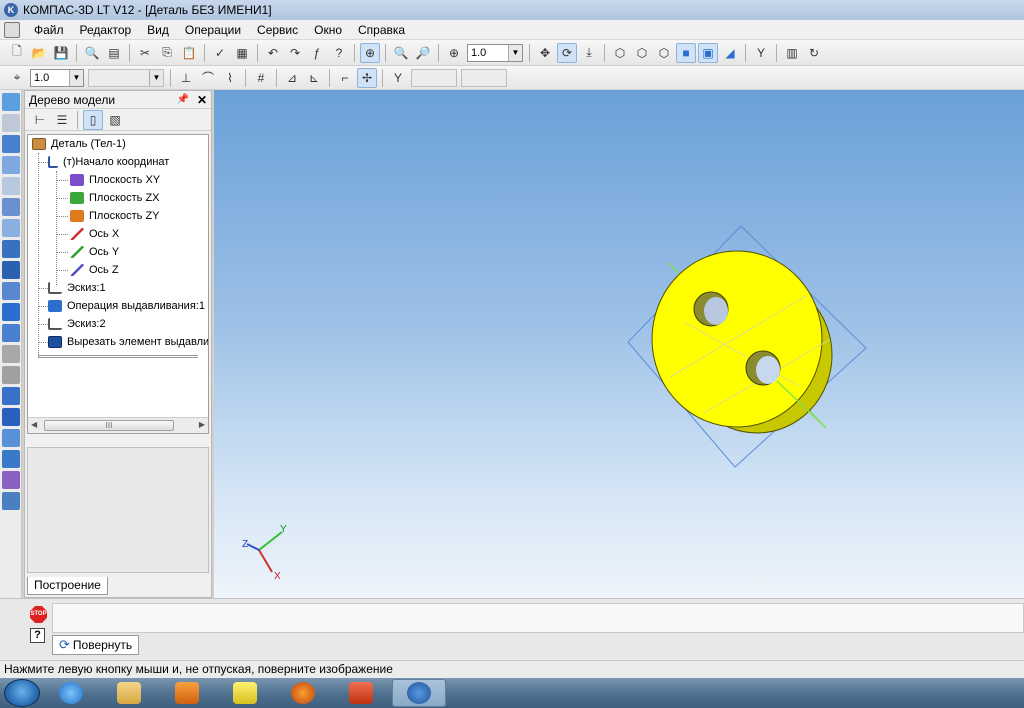 This screenshot has width=1024, height=708. I want to click on sketch-mode-icon: ⌐, so click(345, 78).